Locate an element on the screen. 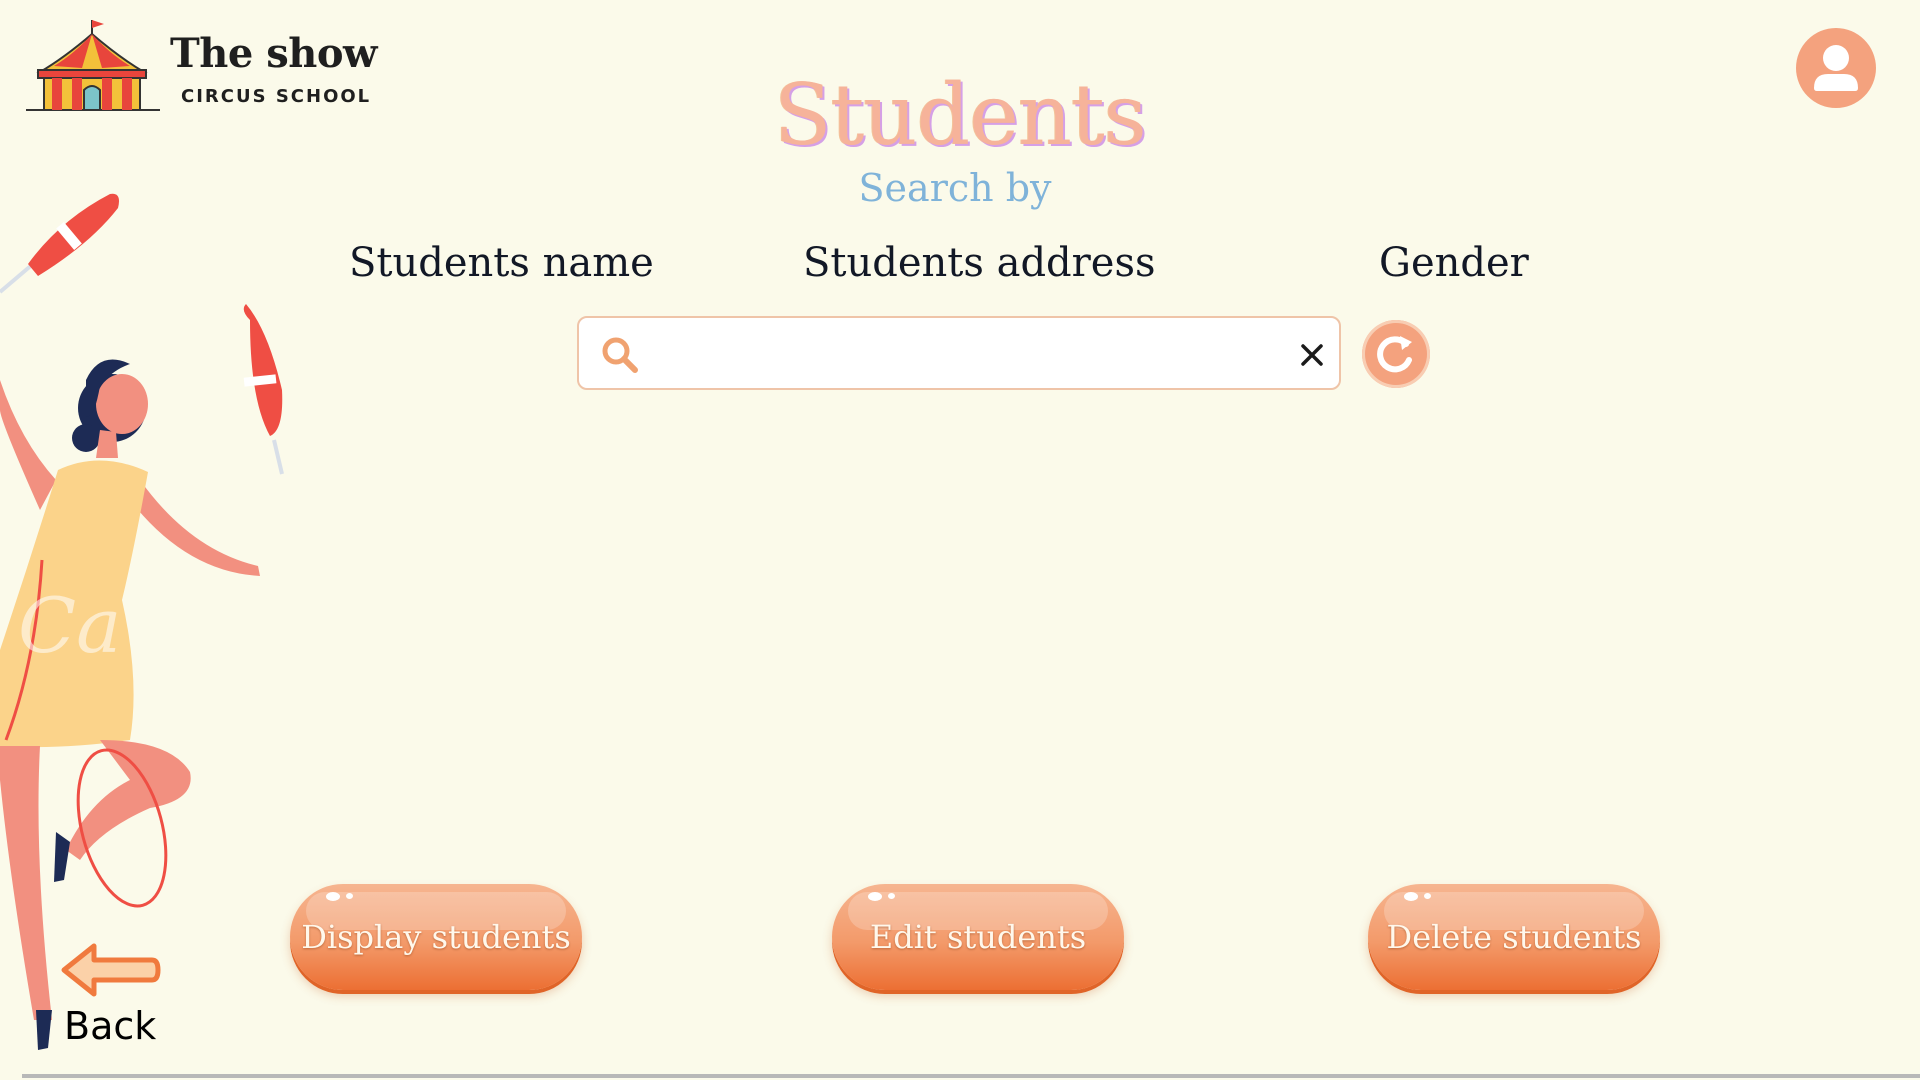 Image resolution: width=1920 pixels, height=1080 pixels. edit-students-button: Edit students is located at coordinates (978, 937).